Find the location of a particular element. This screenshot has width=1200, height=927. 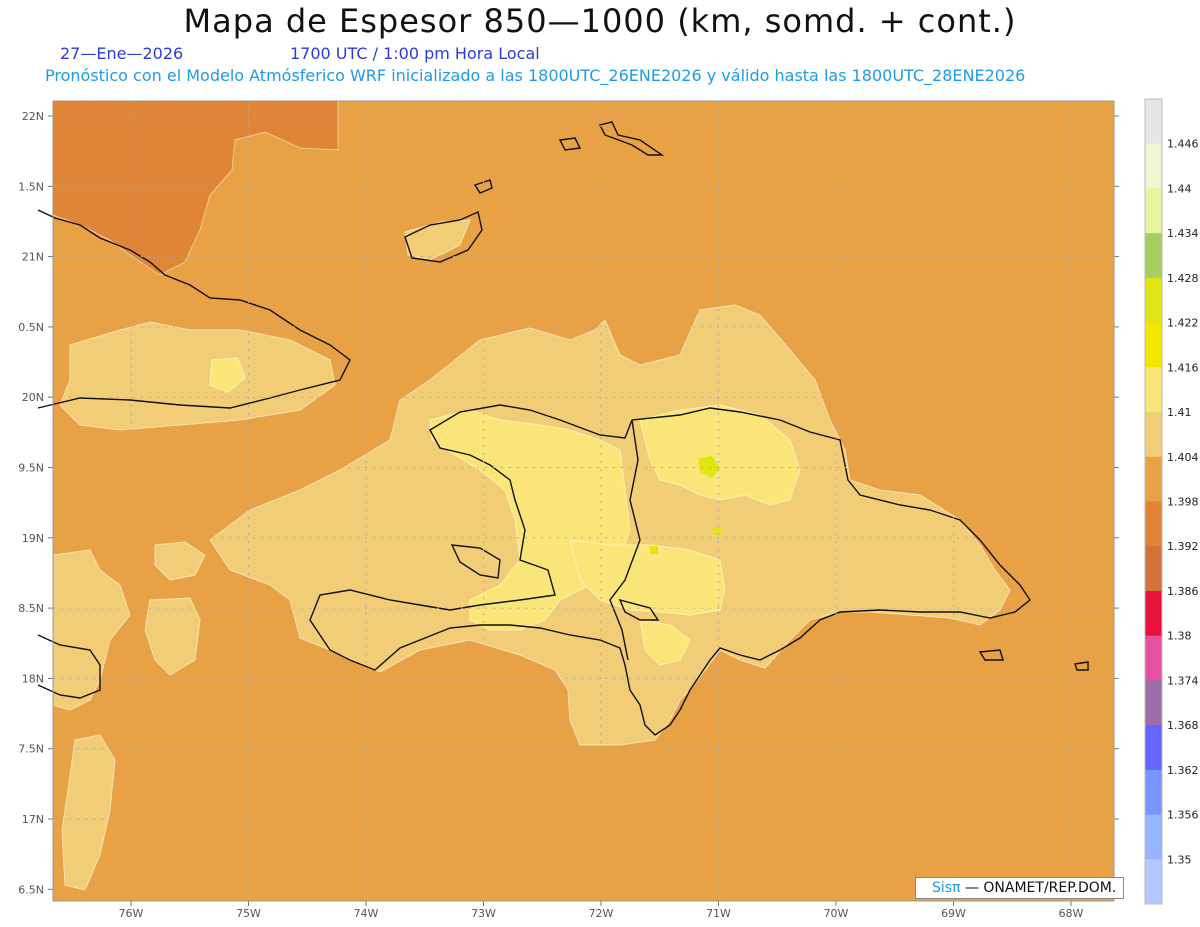

colorbar-label: 1.398 is located at coordinates (1183, 502).